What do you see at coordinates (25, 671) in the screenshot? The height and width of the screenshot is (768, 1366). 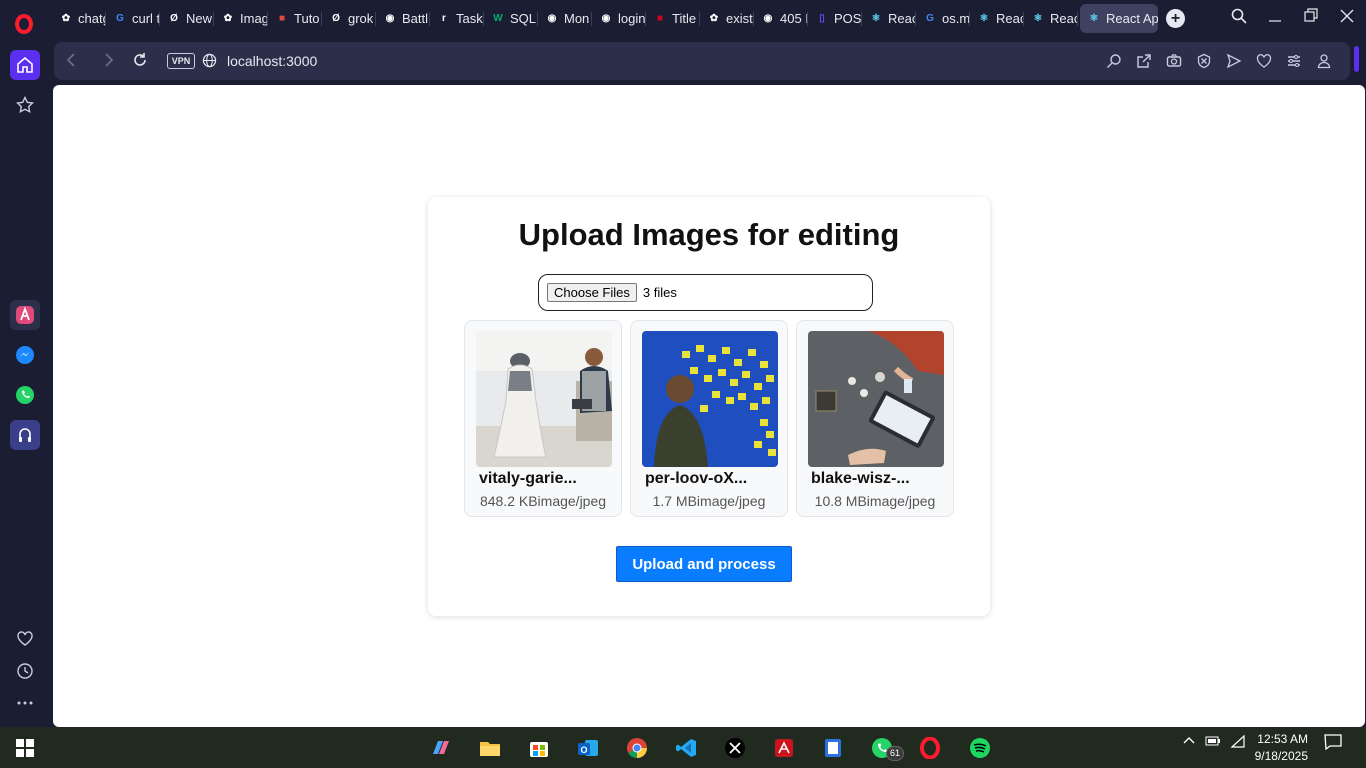 I see `history-icon` at bounding box center [25, 671].